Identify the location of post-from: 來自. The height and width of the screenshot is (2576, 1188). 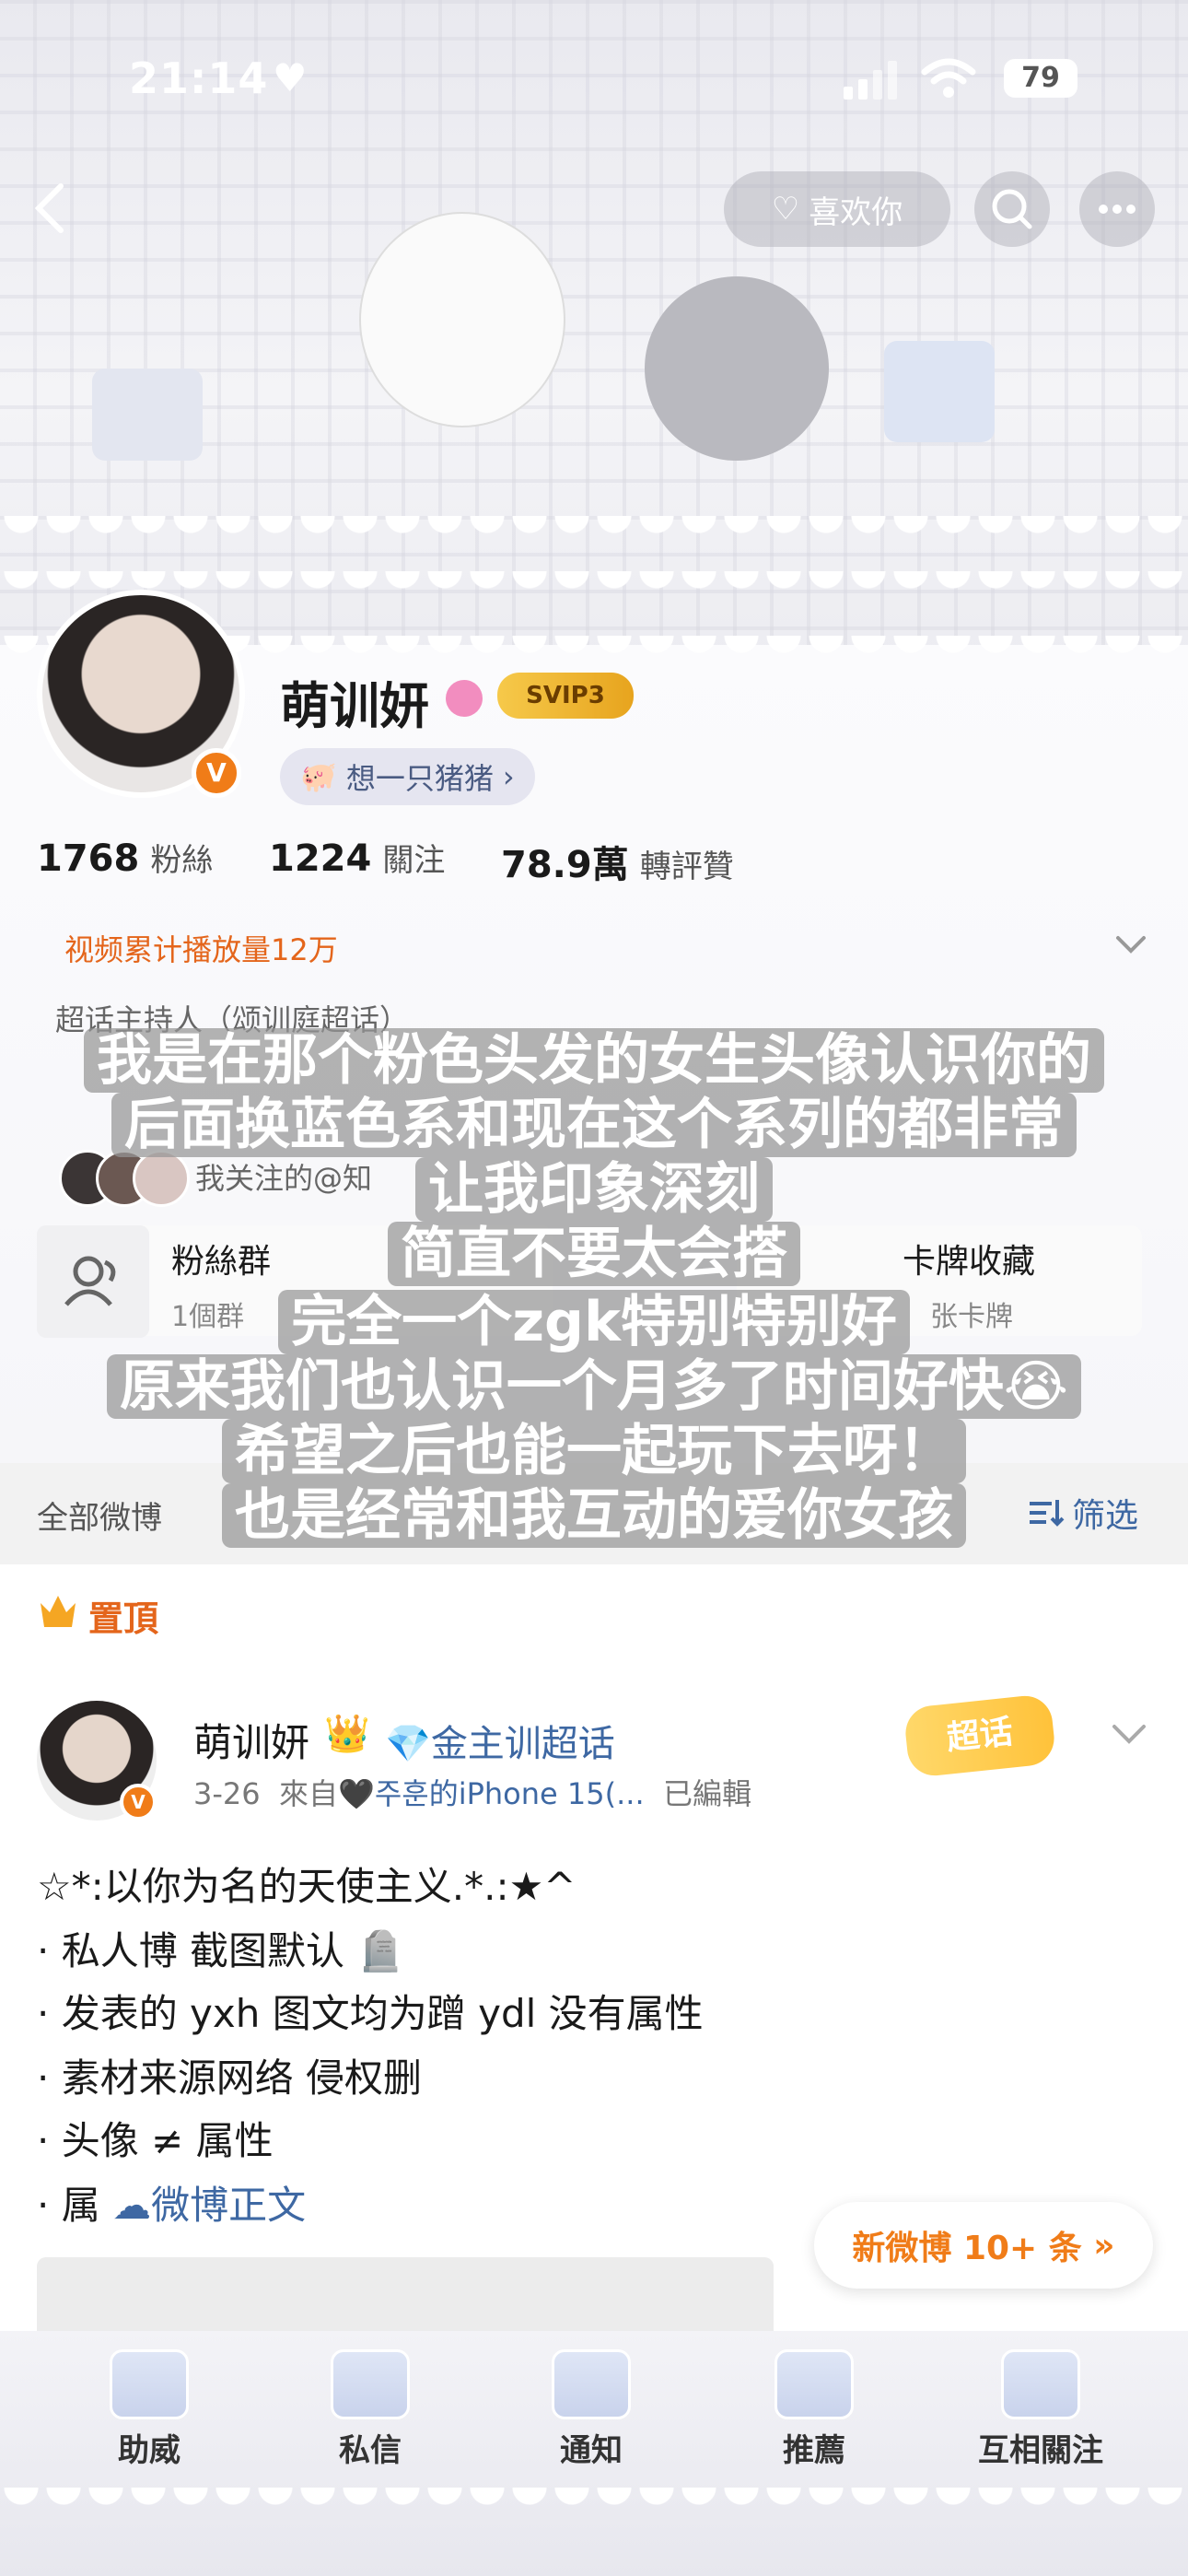
(308, 1793).